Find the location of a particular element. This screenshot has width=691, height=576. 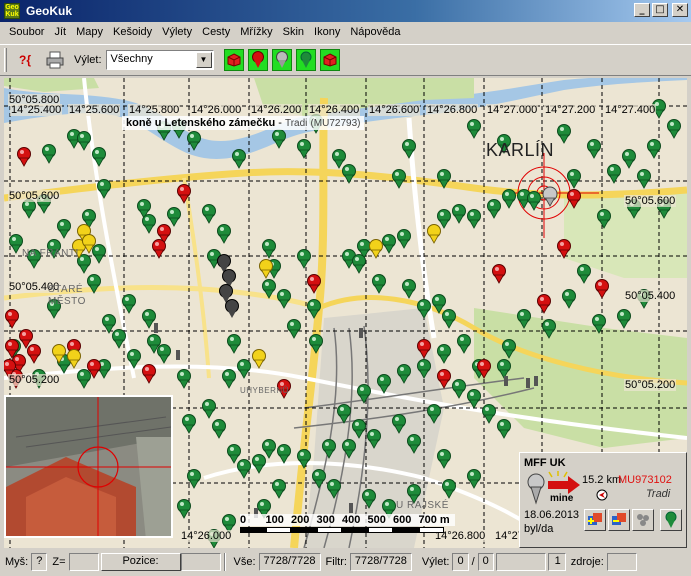

trip-value-b: 0 is located at coordinates (485, 562).